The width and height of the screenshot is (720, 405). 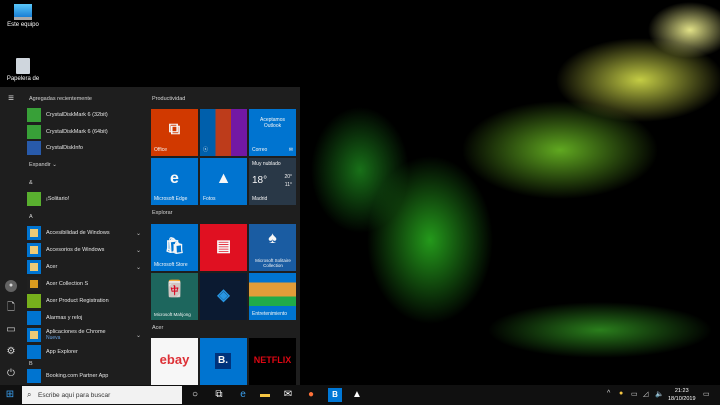 I want to click on power-icon: ⏻, so click(x=11, y=374).